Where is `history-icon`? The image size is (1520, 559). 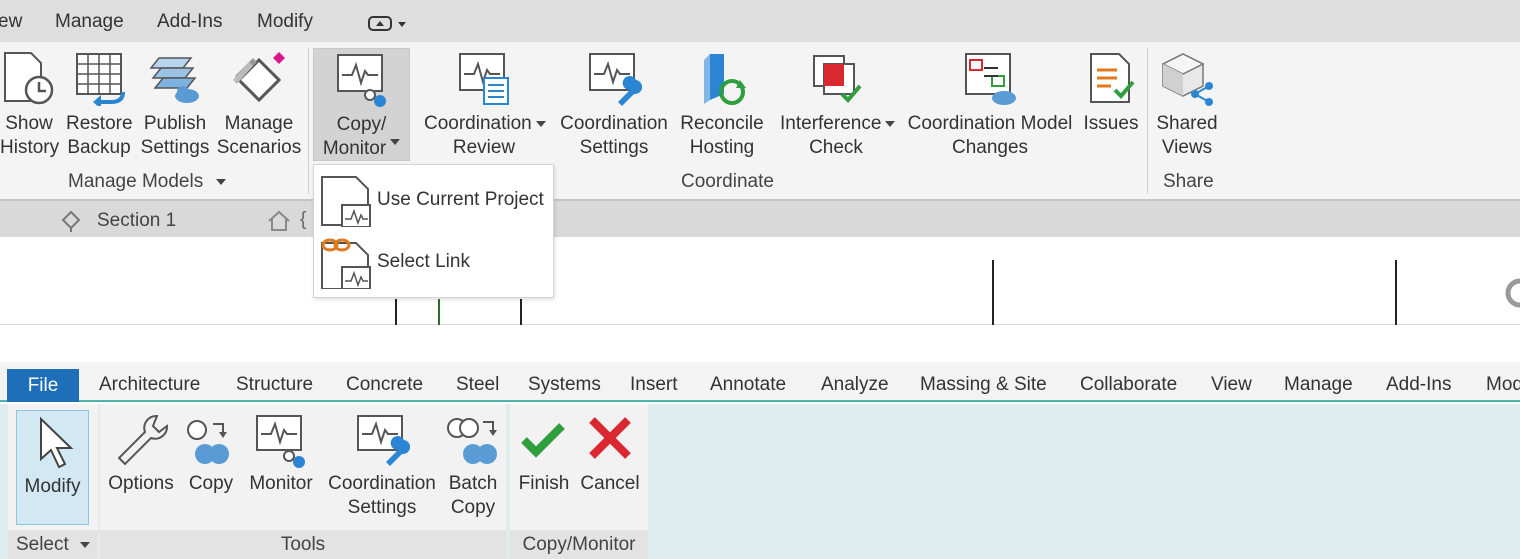 history-icon is located at coordinates (29, 78).